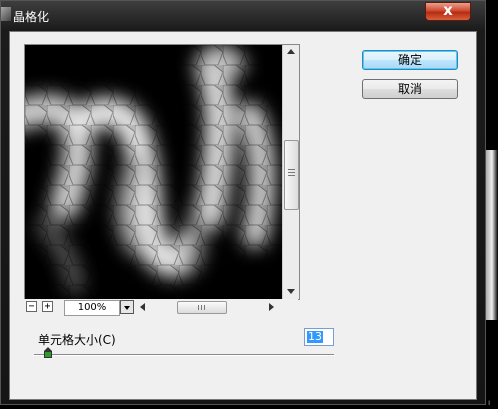 The image size is (498, 409). I want to click on horizontal-scroll-thumb, so click(202, 307).